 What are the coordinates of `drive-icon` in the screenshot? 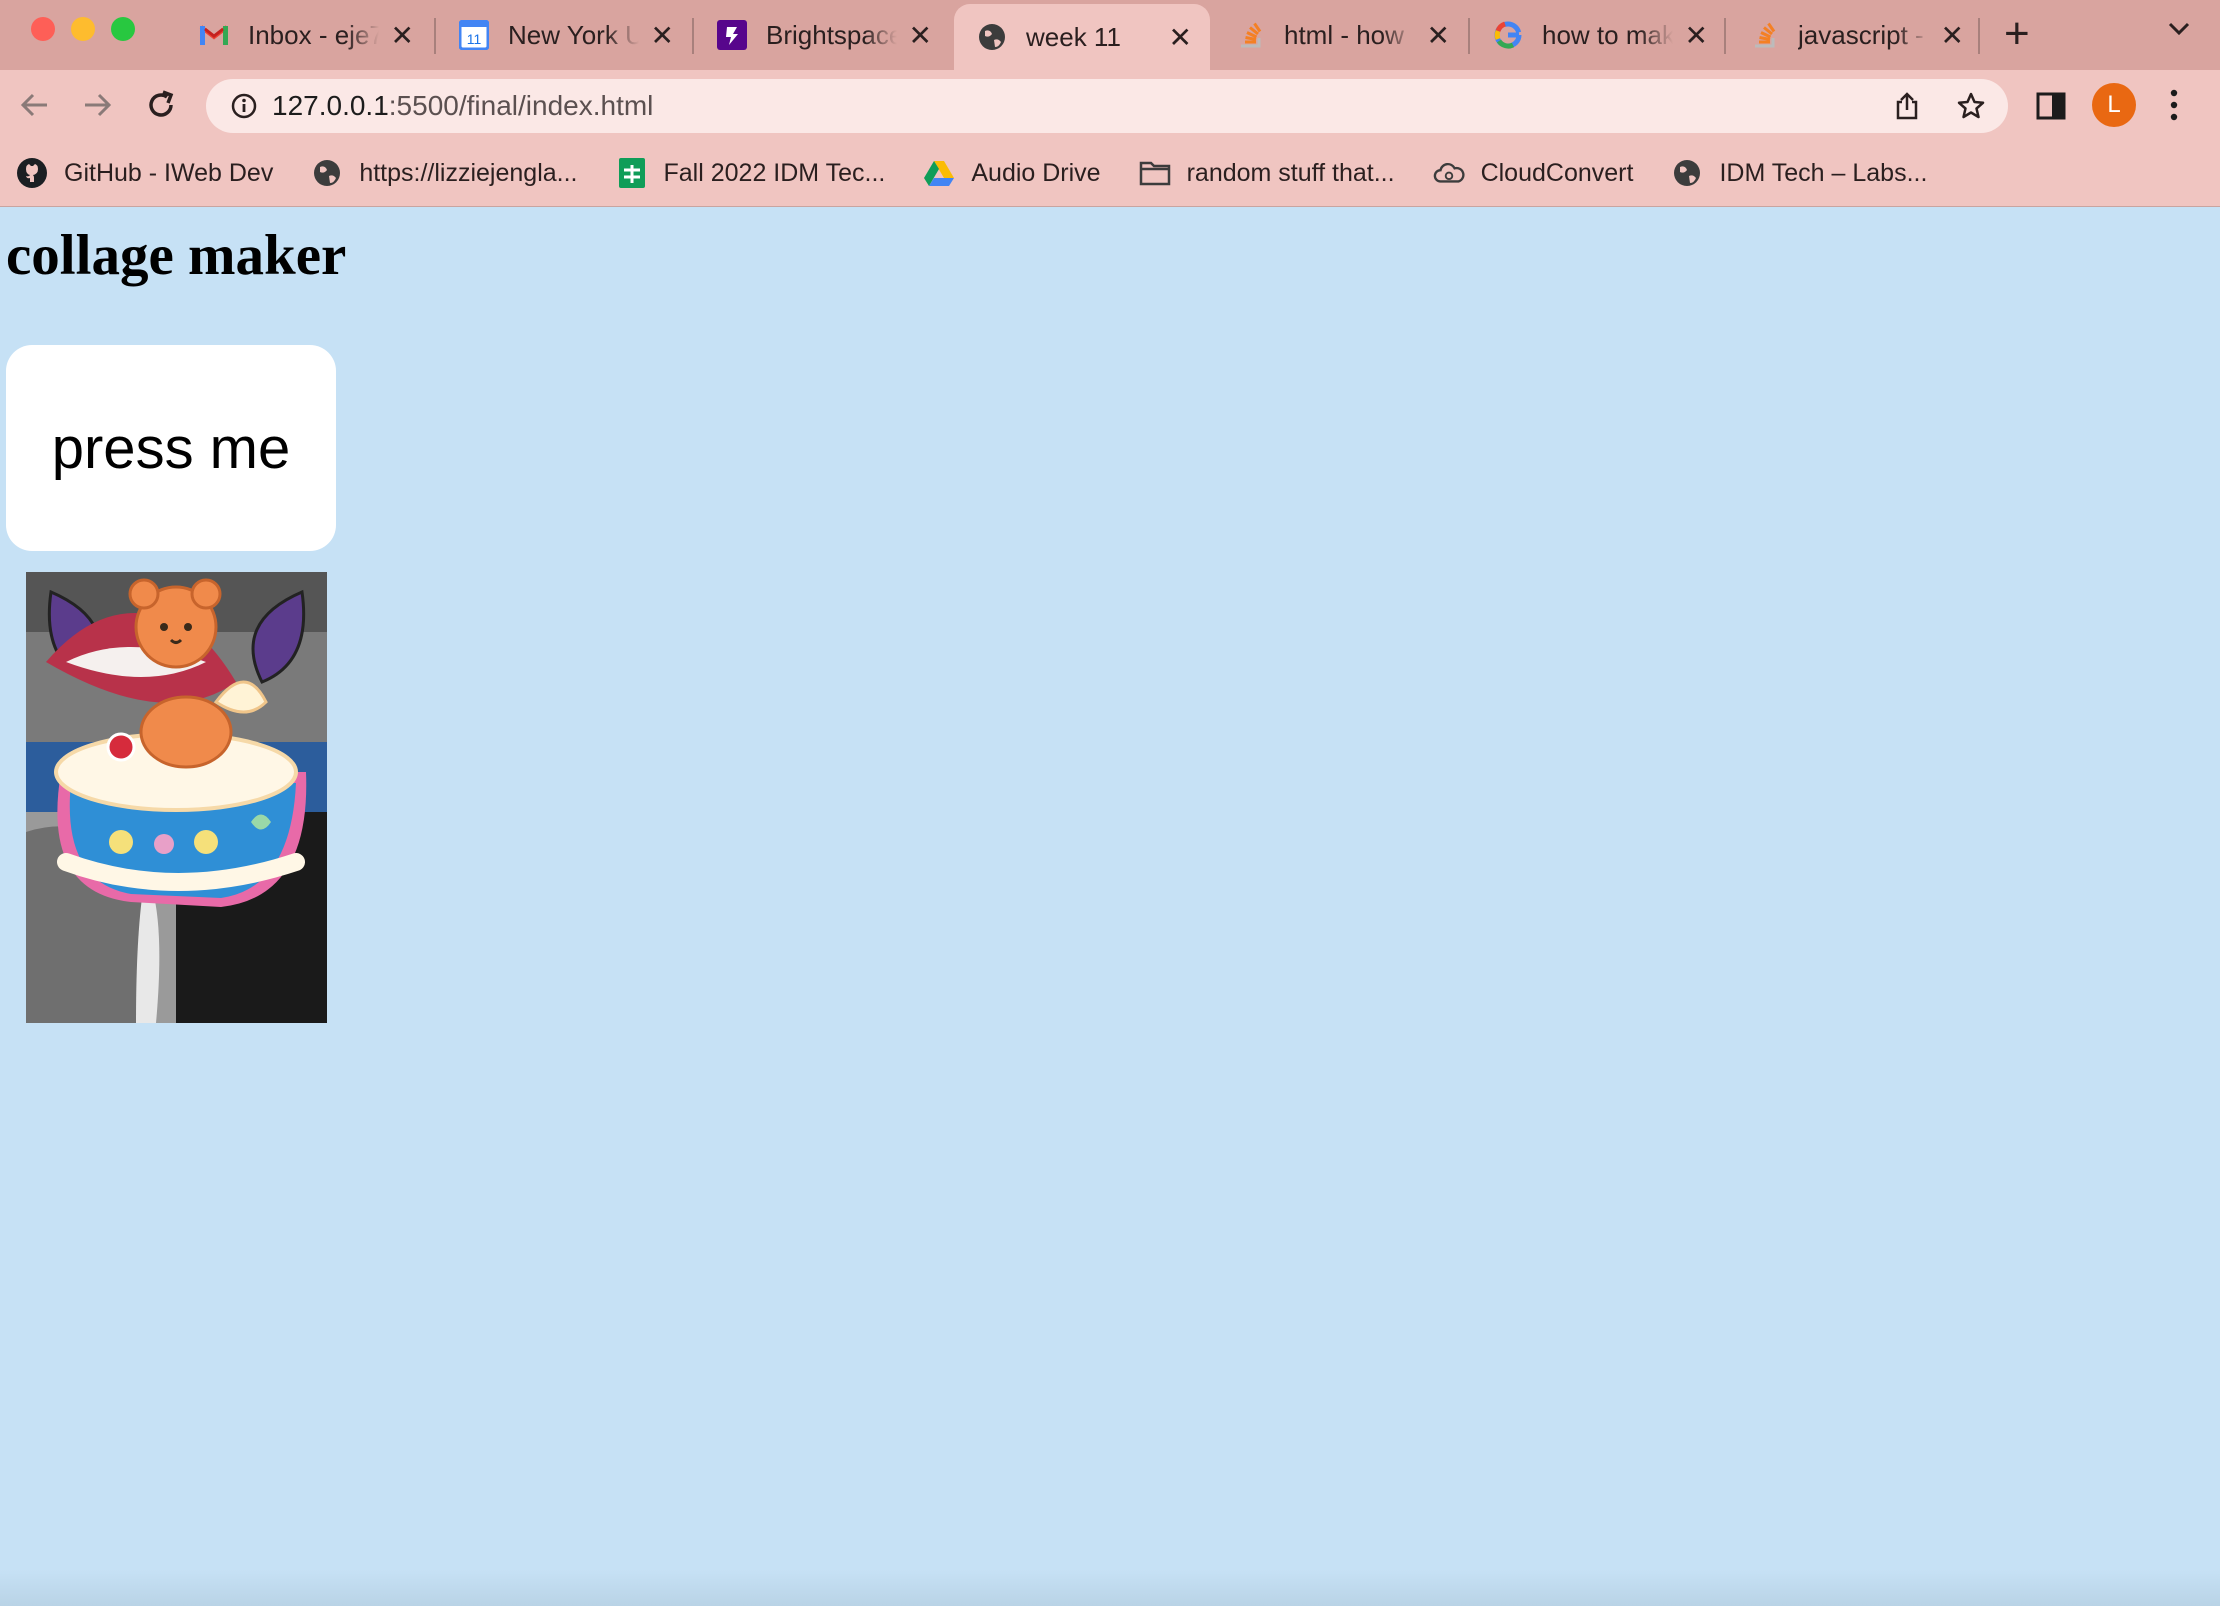 It's located at (939, 173).